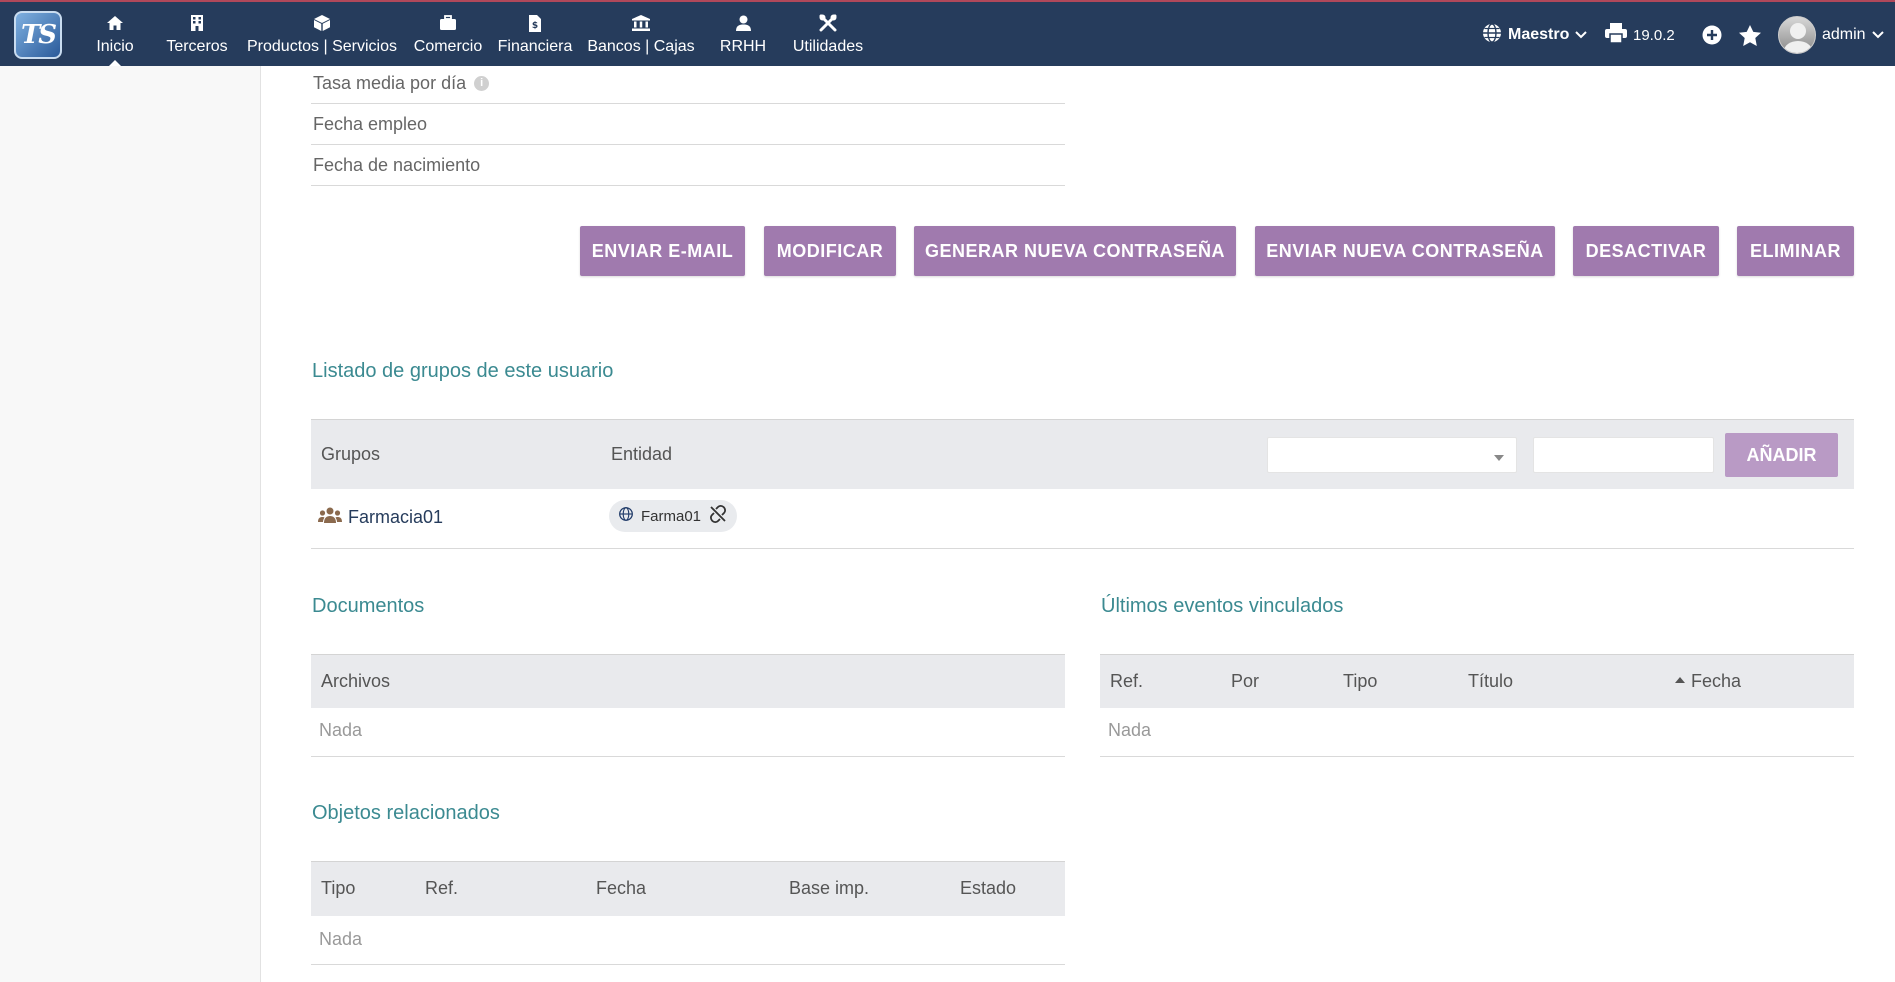  I want to click on entity-selector: Maestro, so click(1535, 35).